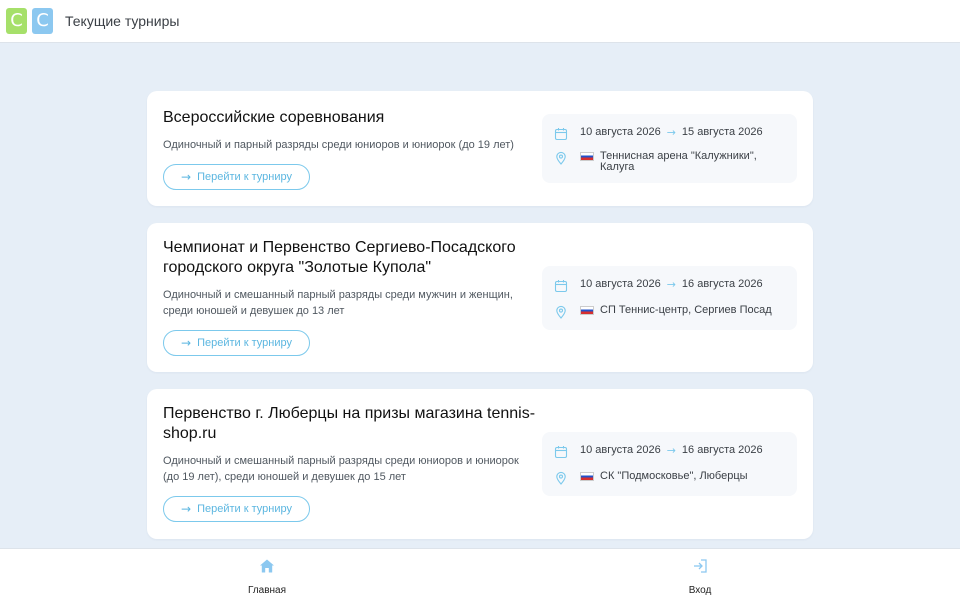 This screenshot has width=960, height=600. I want to click on top-bar: C C Текущие турниры, so click(480, 21).